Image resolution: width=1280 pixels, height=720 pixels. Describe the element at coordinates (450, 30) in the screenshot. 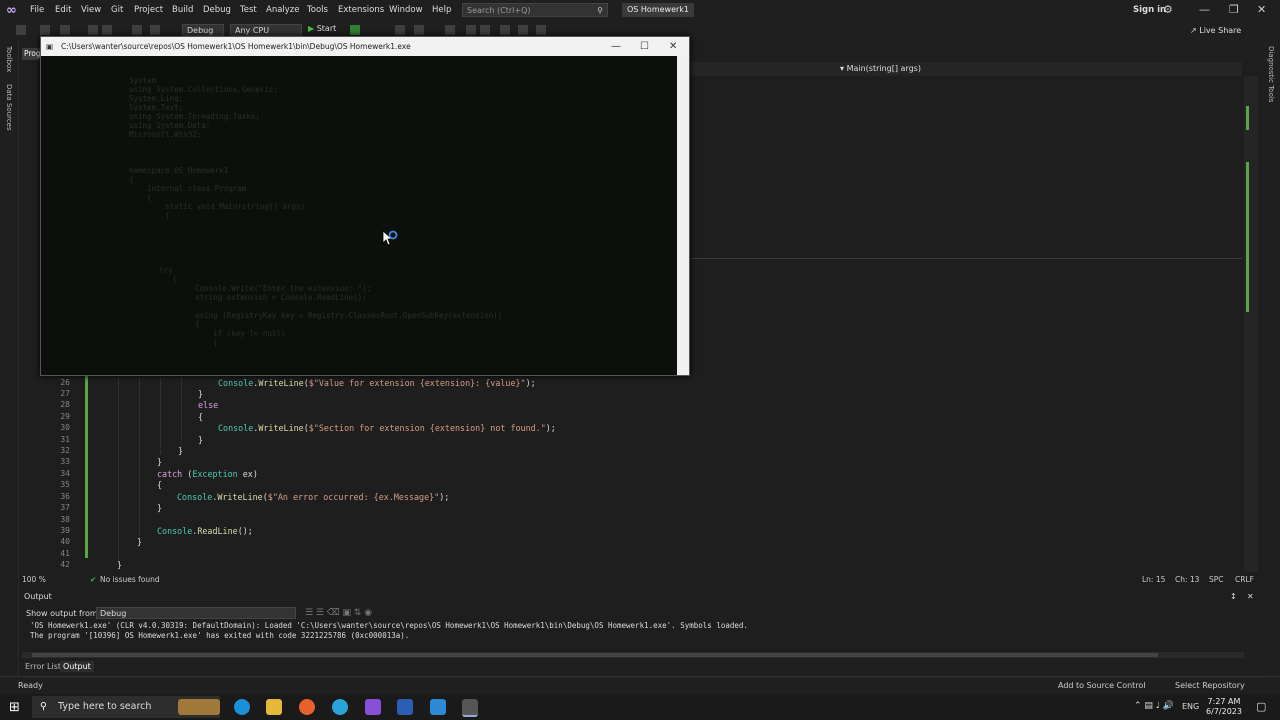

I see `toolbar-icon-c` at that location.